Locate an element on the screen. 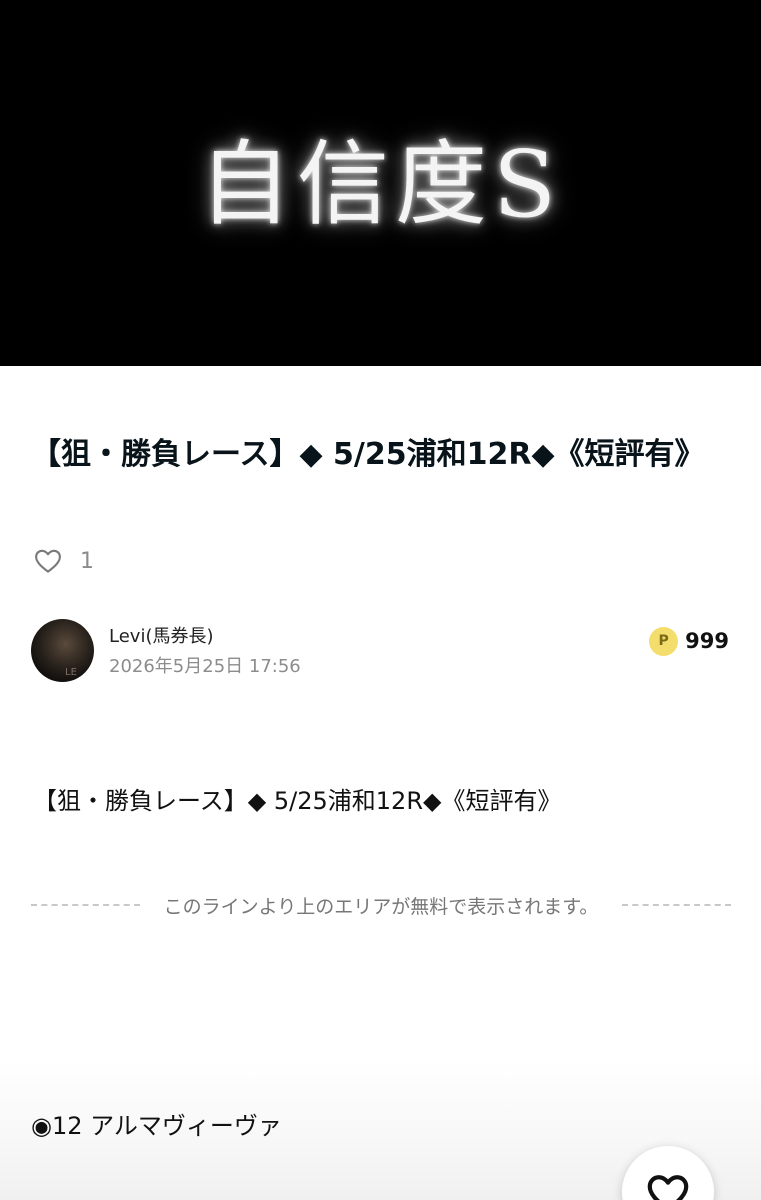 The height and width of the screenshot is (1200, 761). post-date: 2026年5月25日 17:56 is located at coordinates (205, 666).